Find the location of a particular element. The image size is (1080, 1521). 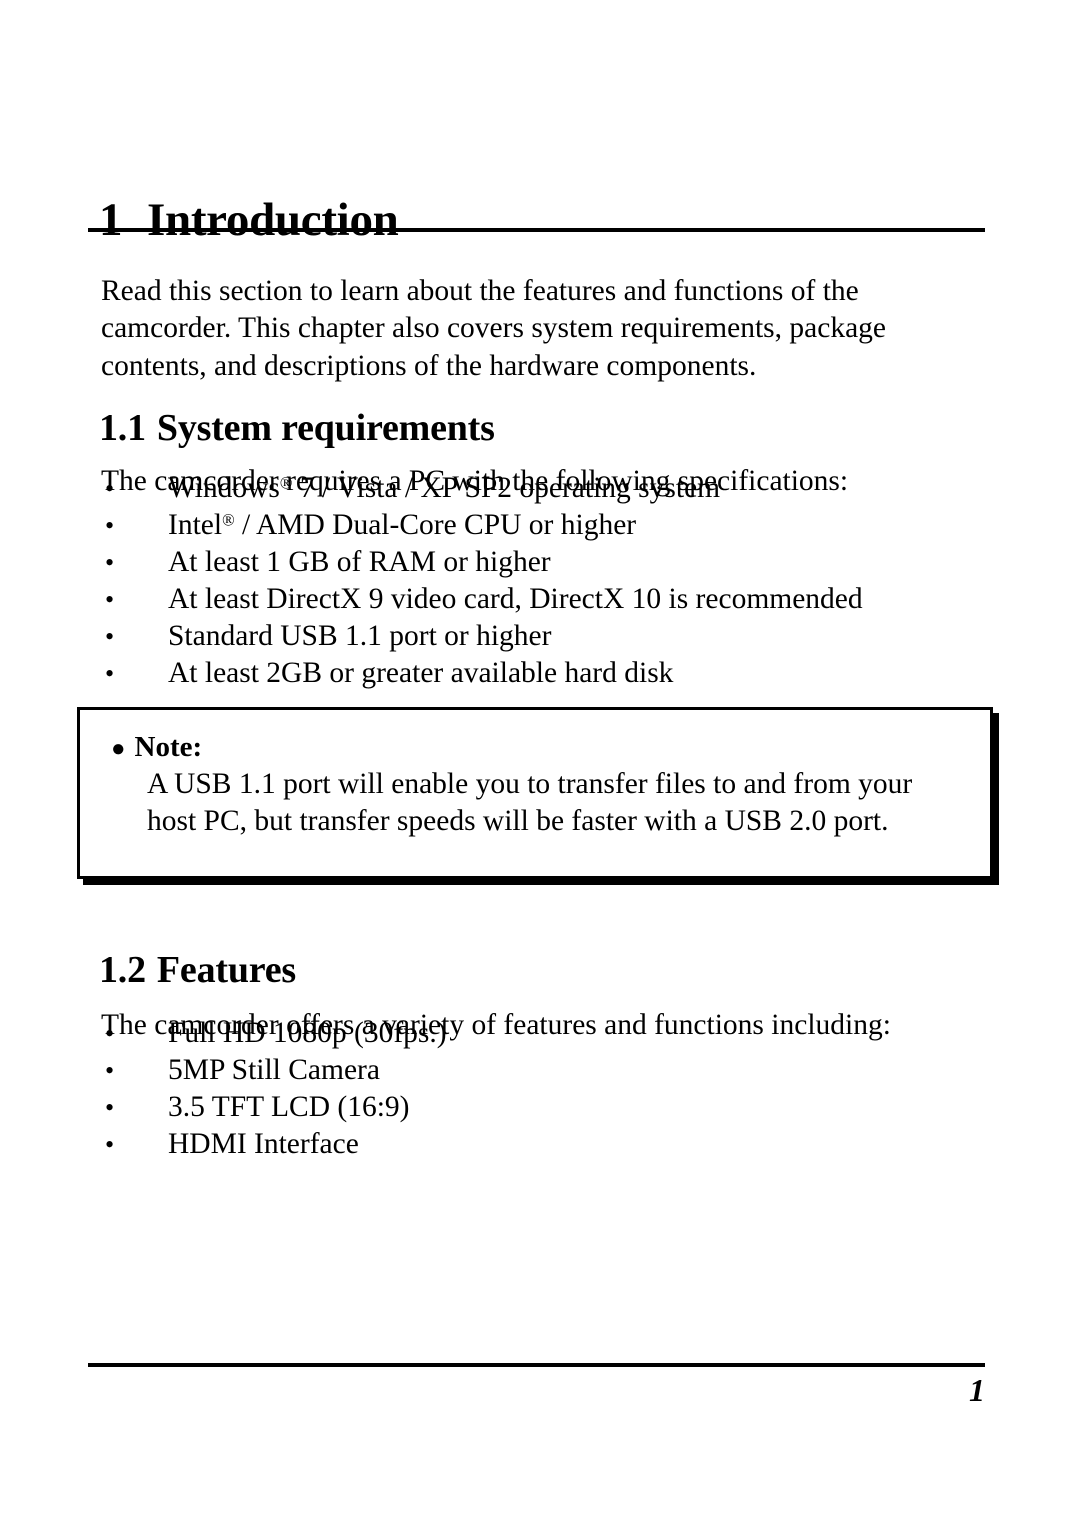

list-item-text-prefix: Full HD 1080p (30fps.) is located at coordinates (307, 1033).